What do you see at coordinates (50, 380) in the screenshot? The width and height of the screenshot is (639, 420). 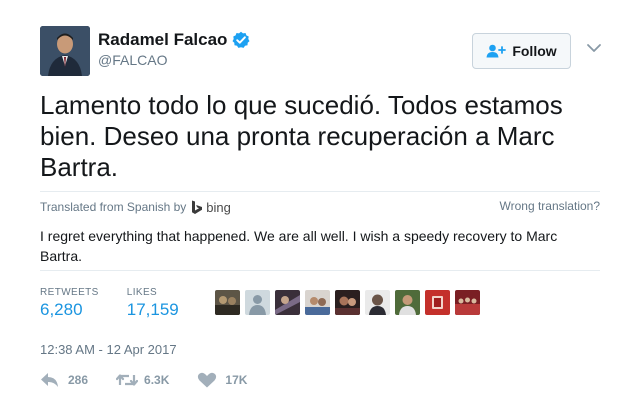 I see `reply-icon` at bounding box center [50, 380].